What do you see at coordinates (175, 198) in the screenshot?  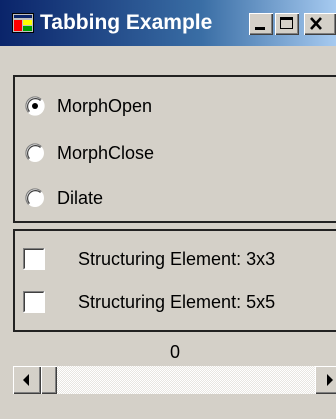 I see `radio-dilate: Dilate` at bounding box center [175, 198].